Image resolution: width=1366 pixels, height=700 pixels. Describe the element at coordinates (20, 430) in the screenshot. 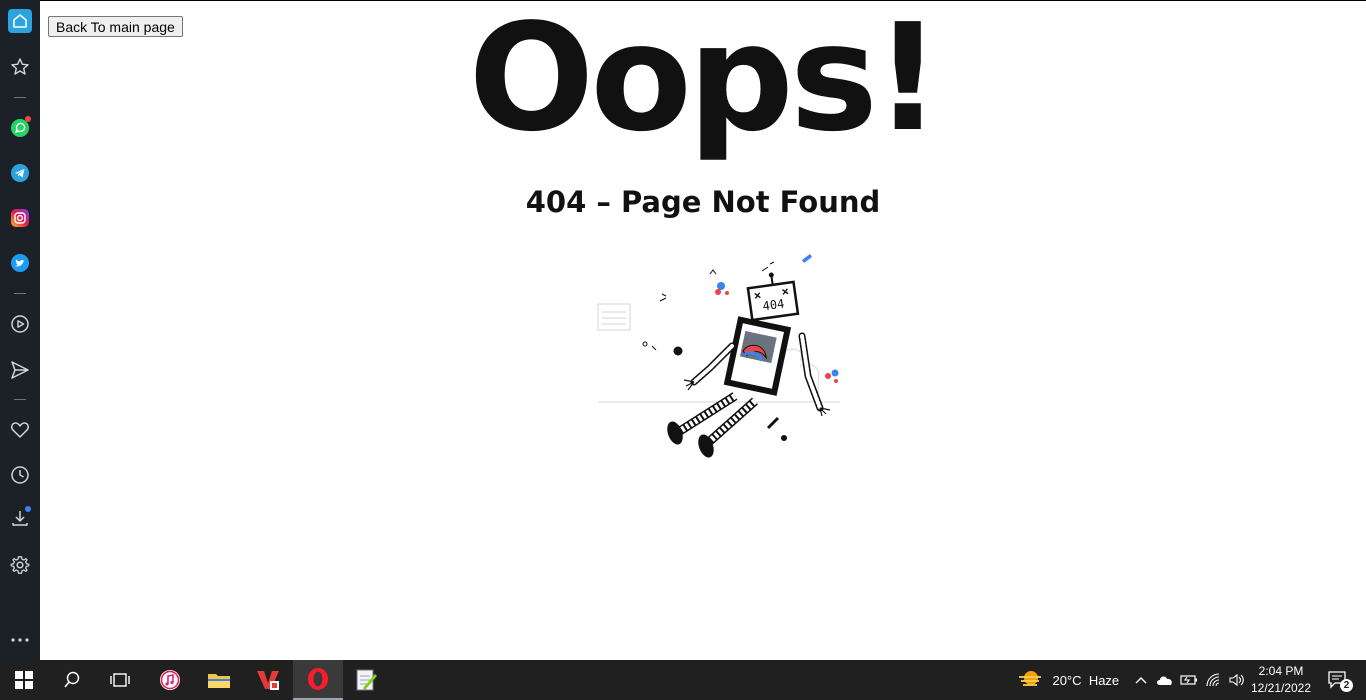

I see `heart-icon` at that location.